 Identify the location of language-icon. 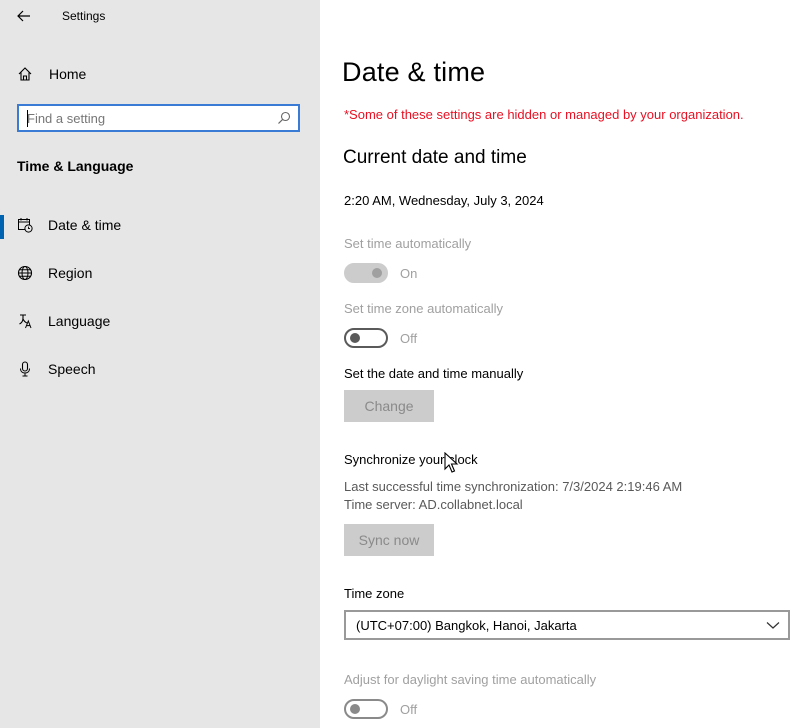
(25, 321).